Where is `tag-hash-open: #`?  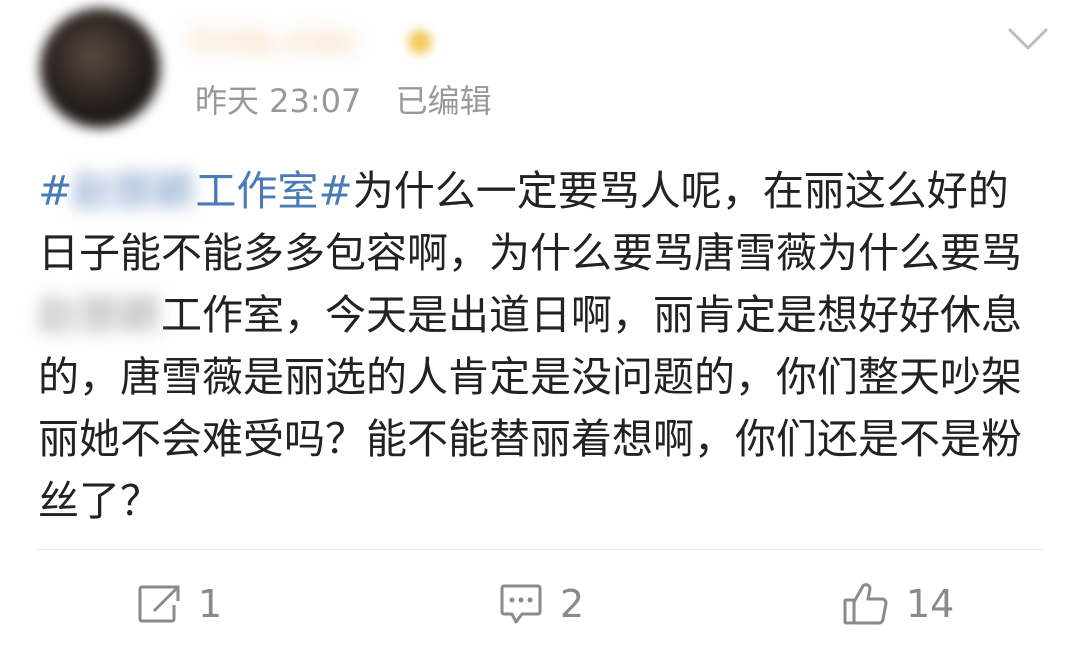 tag-hash-open: # is located at coordinates (55, 191).